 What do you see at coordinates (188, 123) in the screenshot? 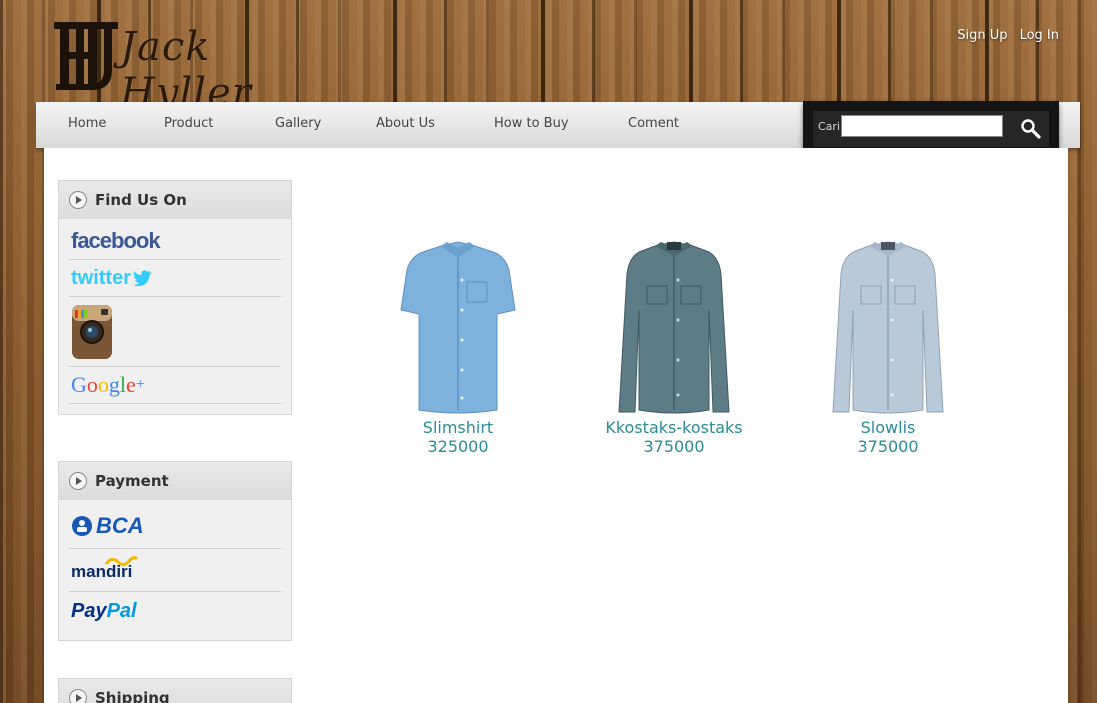
I see `nav-item-product: Product` at bounding box center [188, 123].